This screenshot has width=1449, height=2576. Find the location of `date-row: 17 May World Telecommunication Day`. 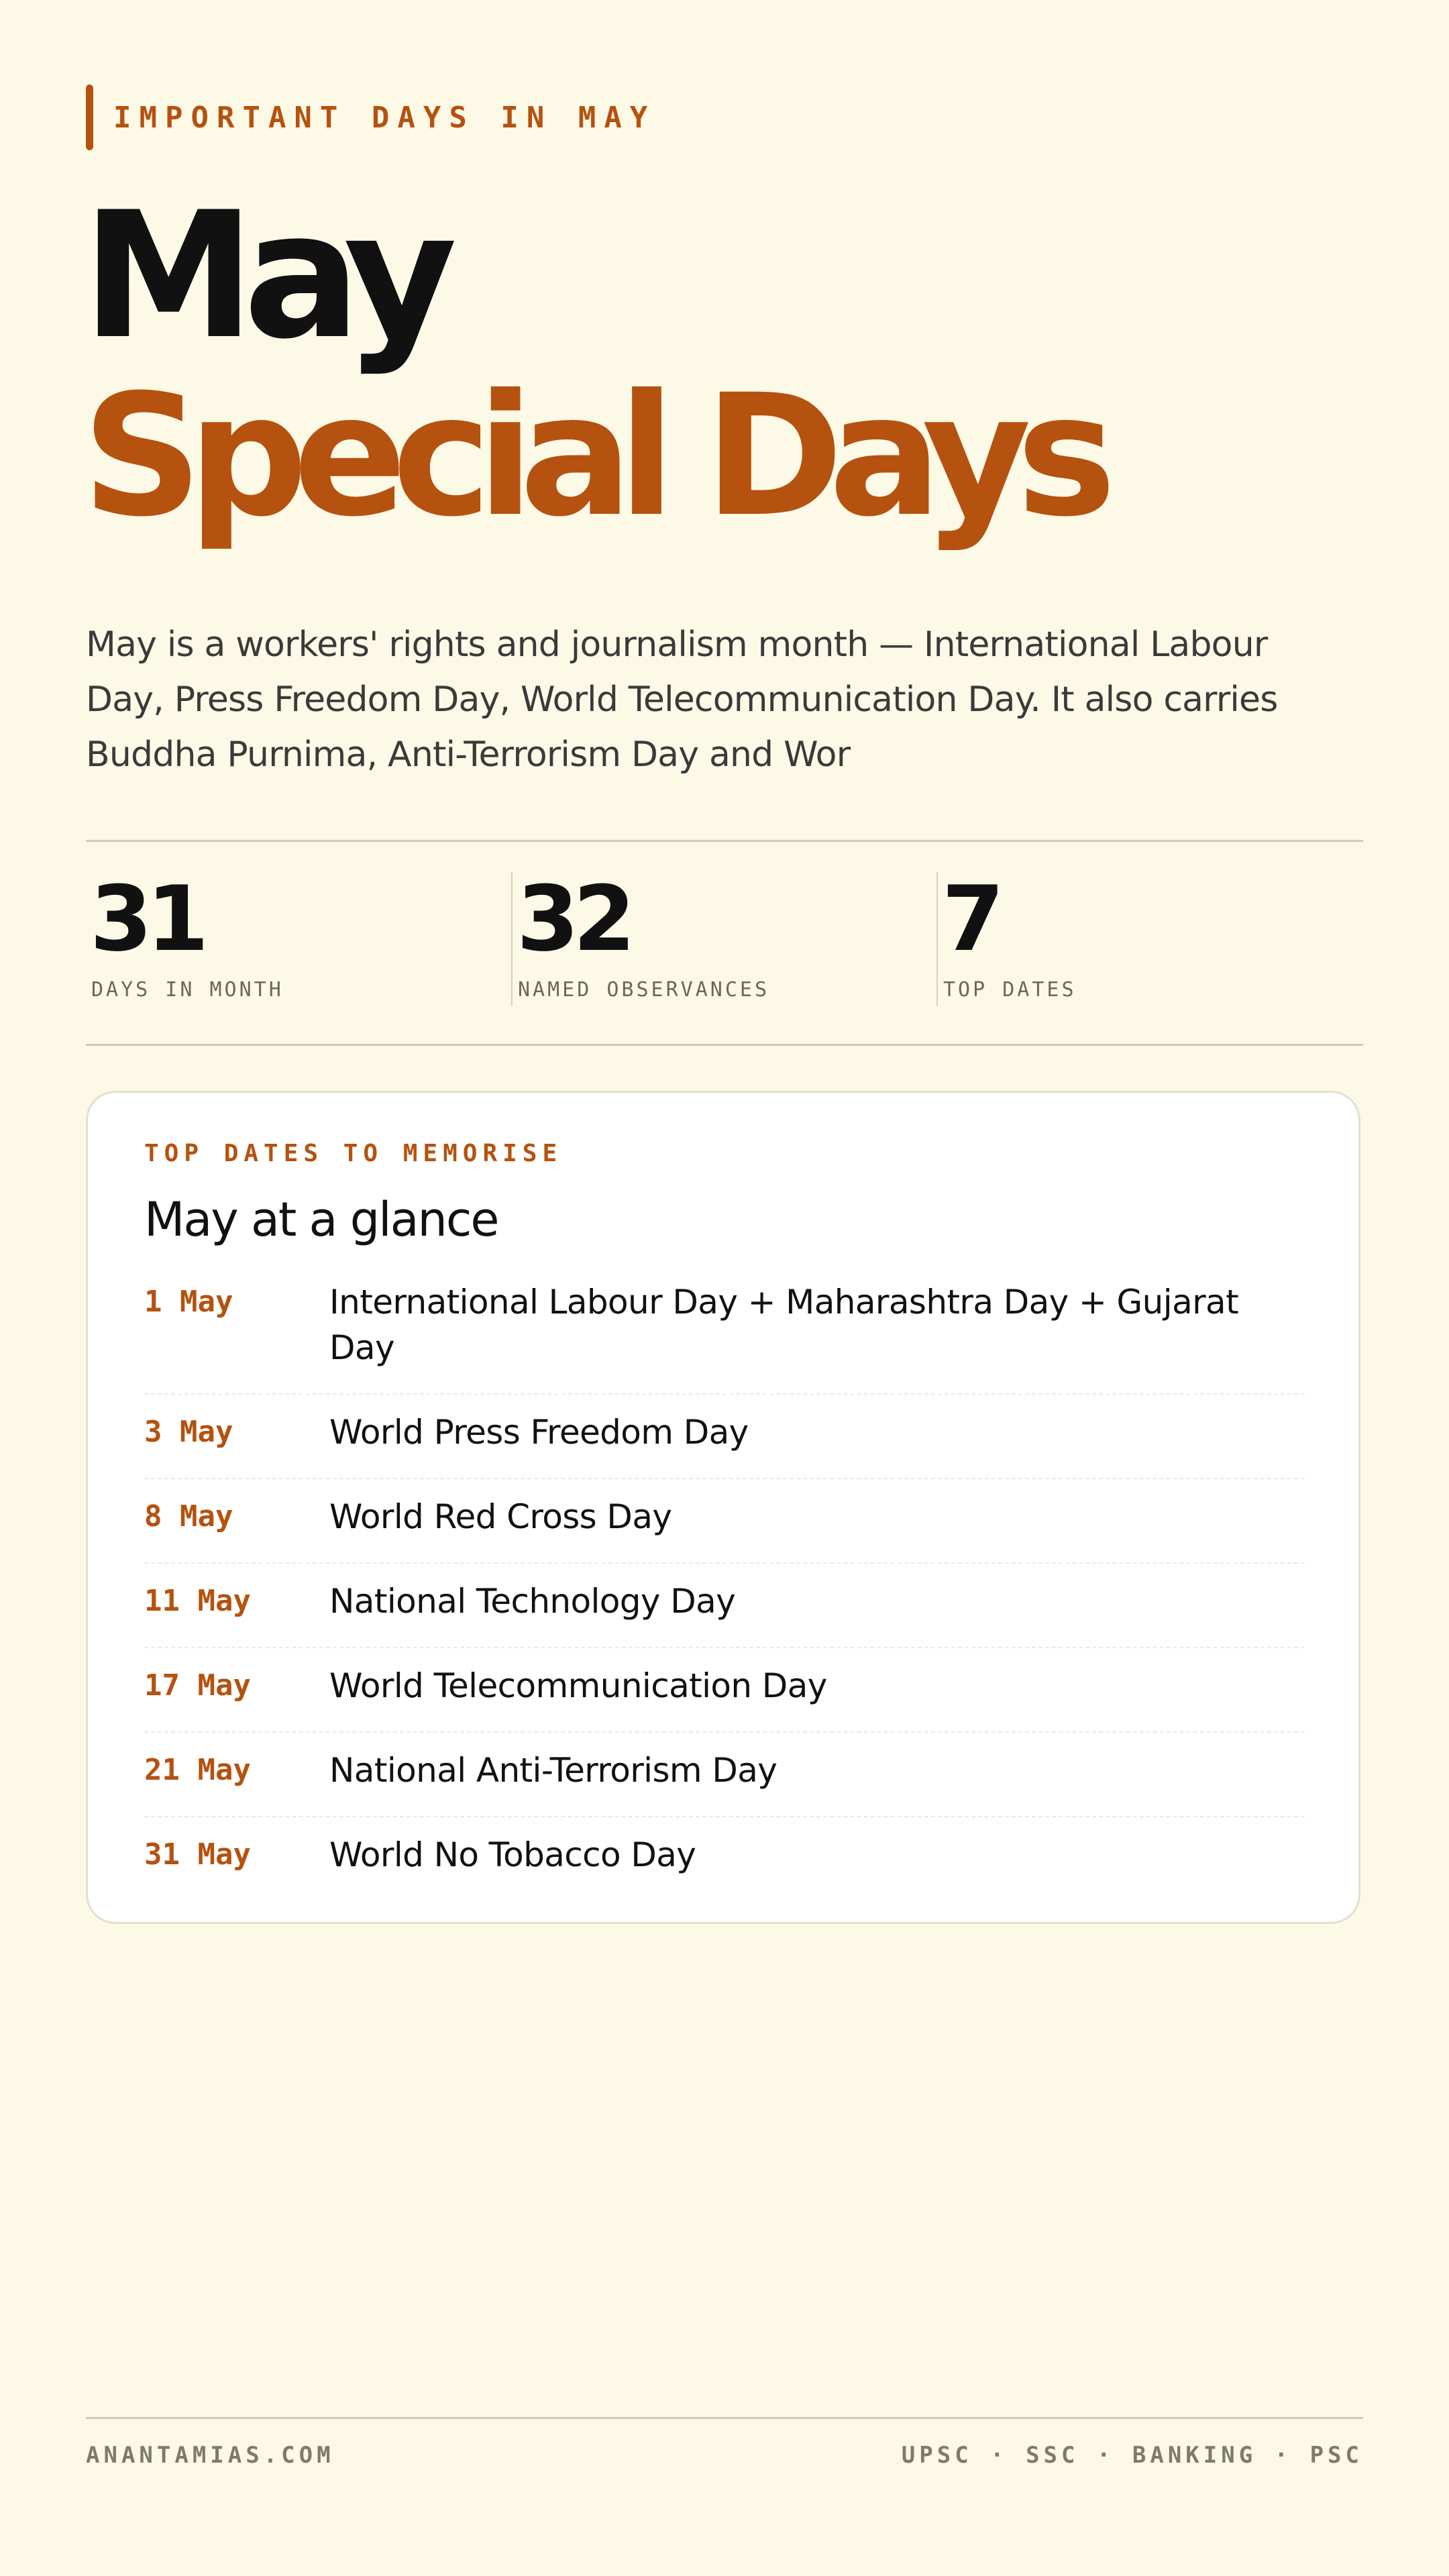

date-row: 17 May World Telecommunication Day is located at coordinates (724, 1690).